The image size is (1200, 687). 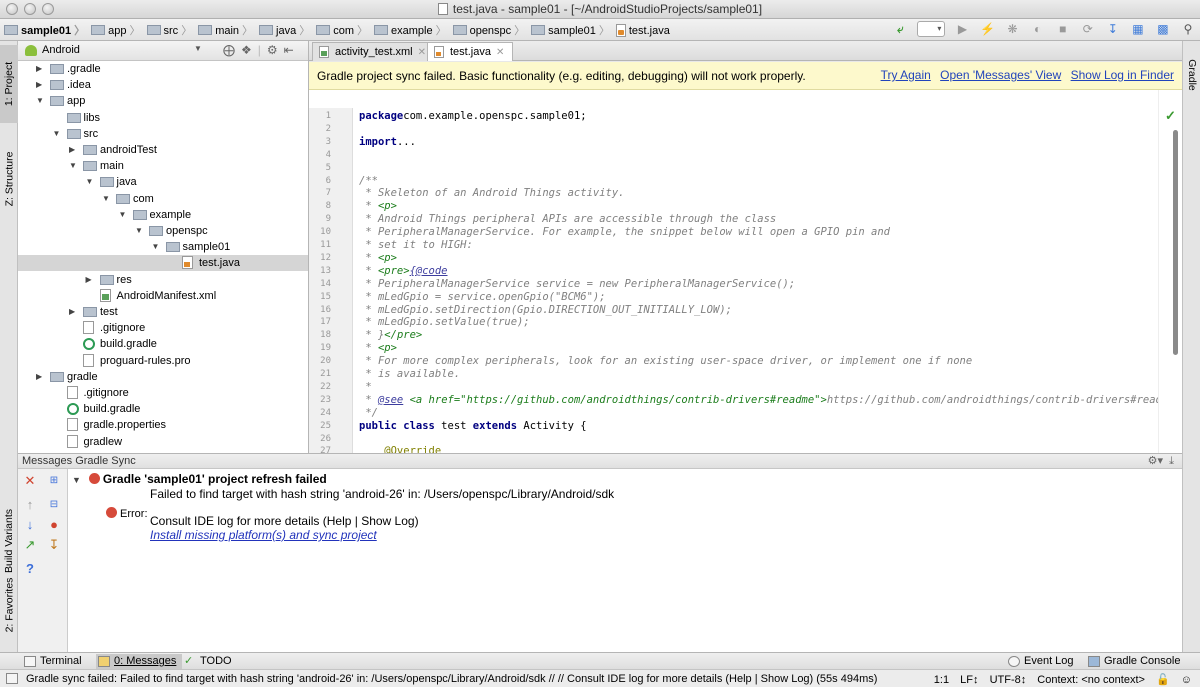 I want to click on editor-tab: activity_test.xml ✕, so click(x=374, y=51).